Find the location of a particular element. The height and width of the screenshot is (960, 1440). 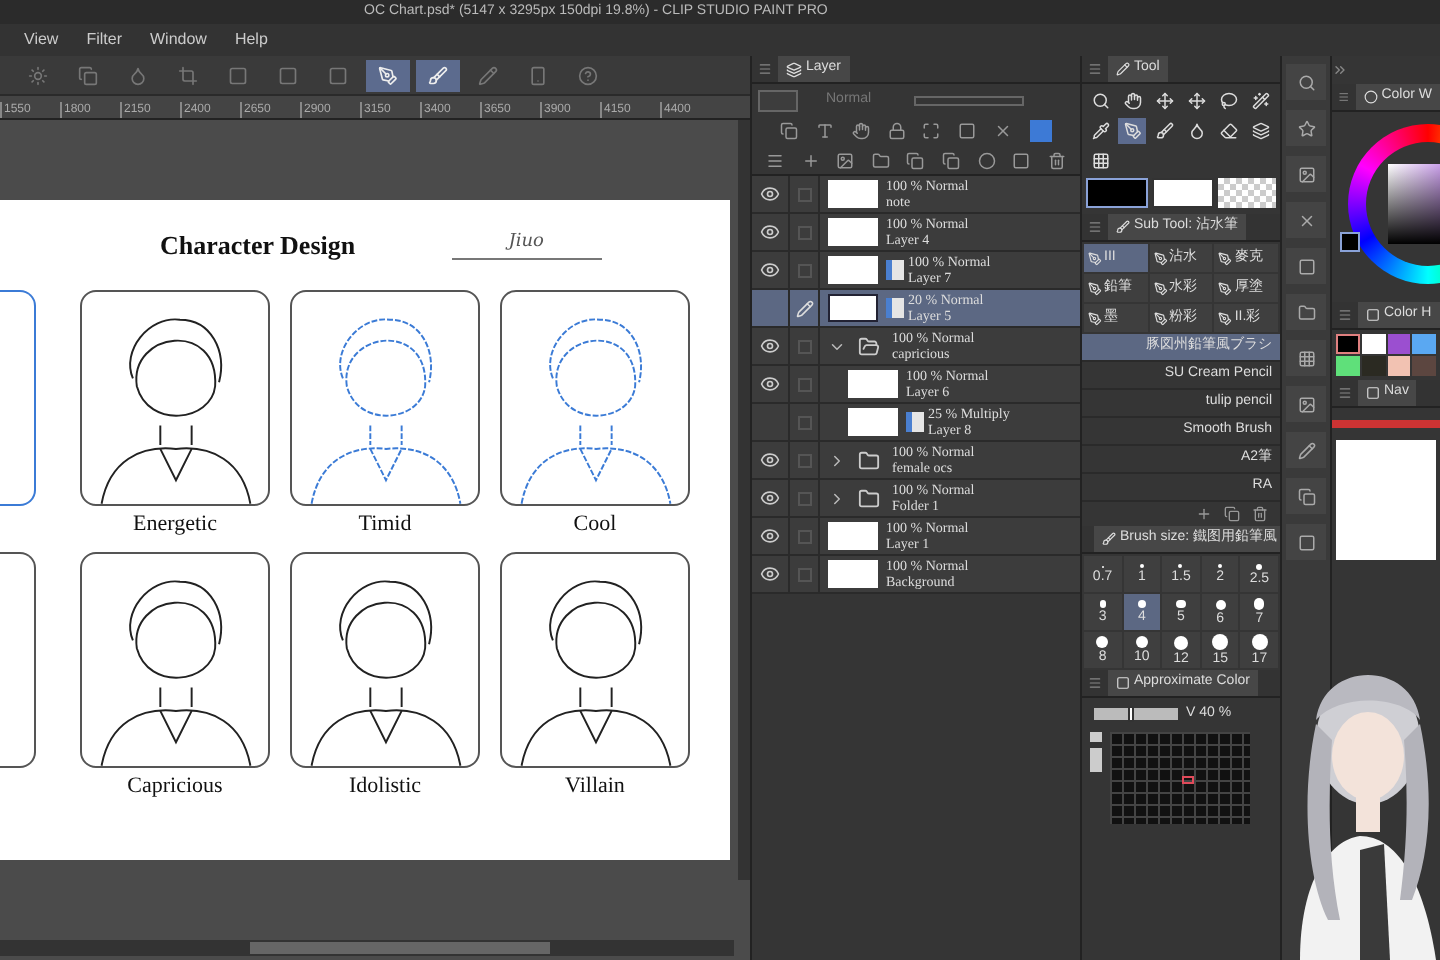

hand-icon is located at coordinates (860, 131).